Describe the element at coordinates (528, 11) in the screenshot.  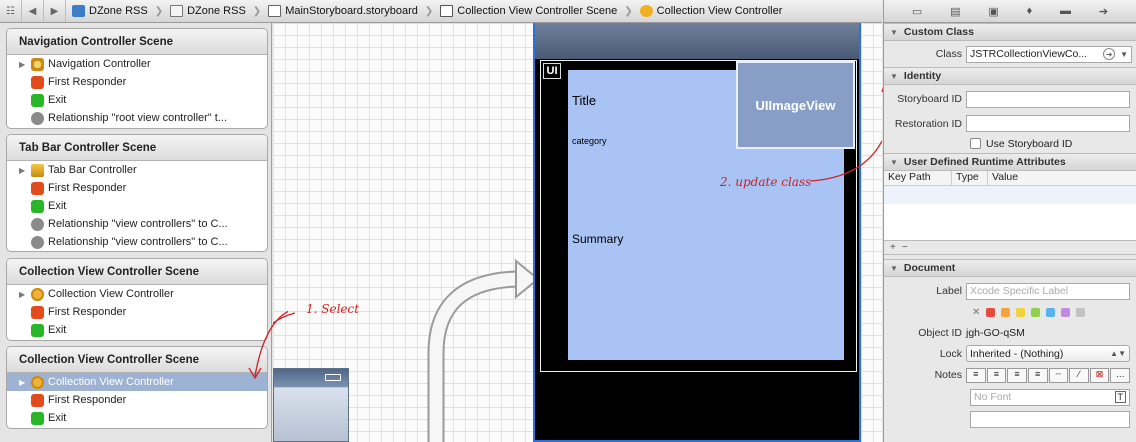
I see `breadcrumb-scene: Collection View Controller Scene` at that location.